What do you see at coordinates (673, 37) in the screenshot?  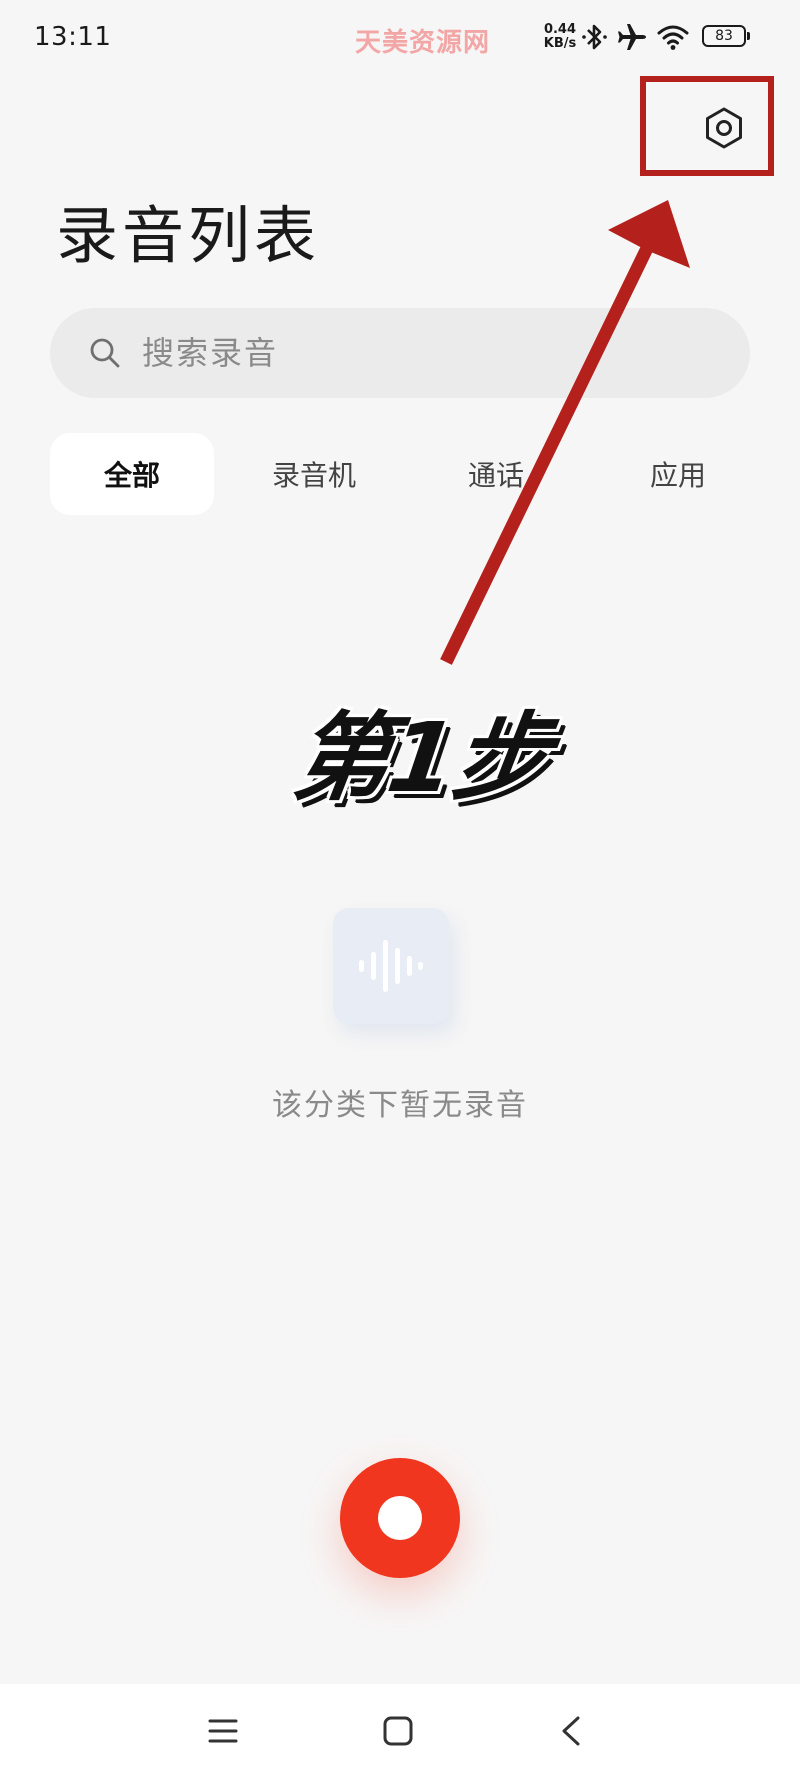 I see `wifi-icon` at bounding box center [673, 37].